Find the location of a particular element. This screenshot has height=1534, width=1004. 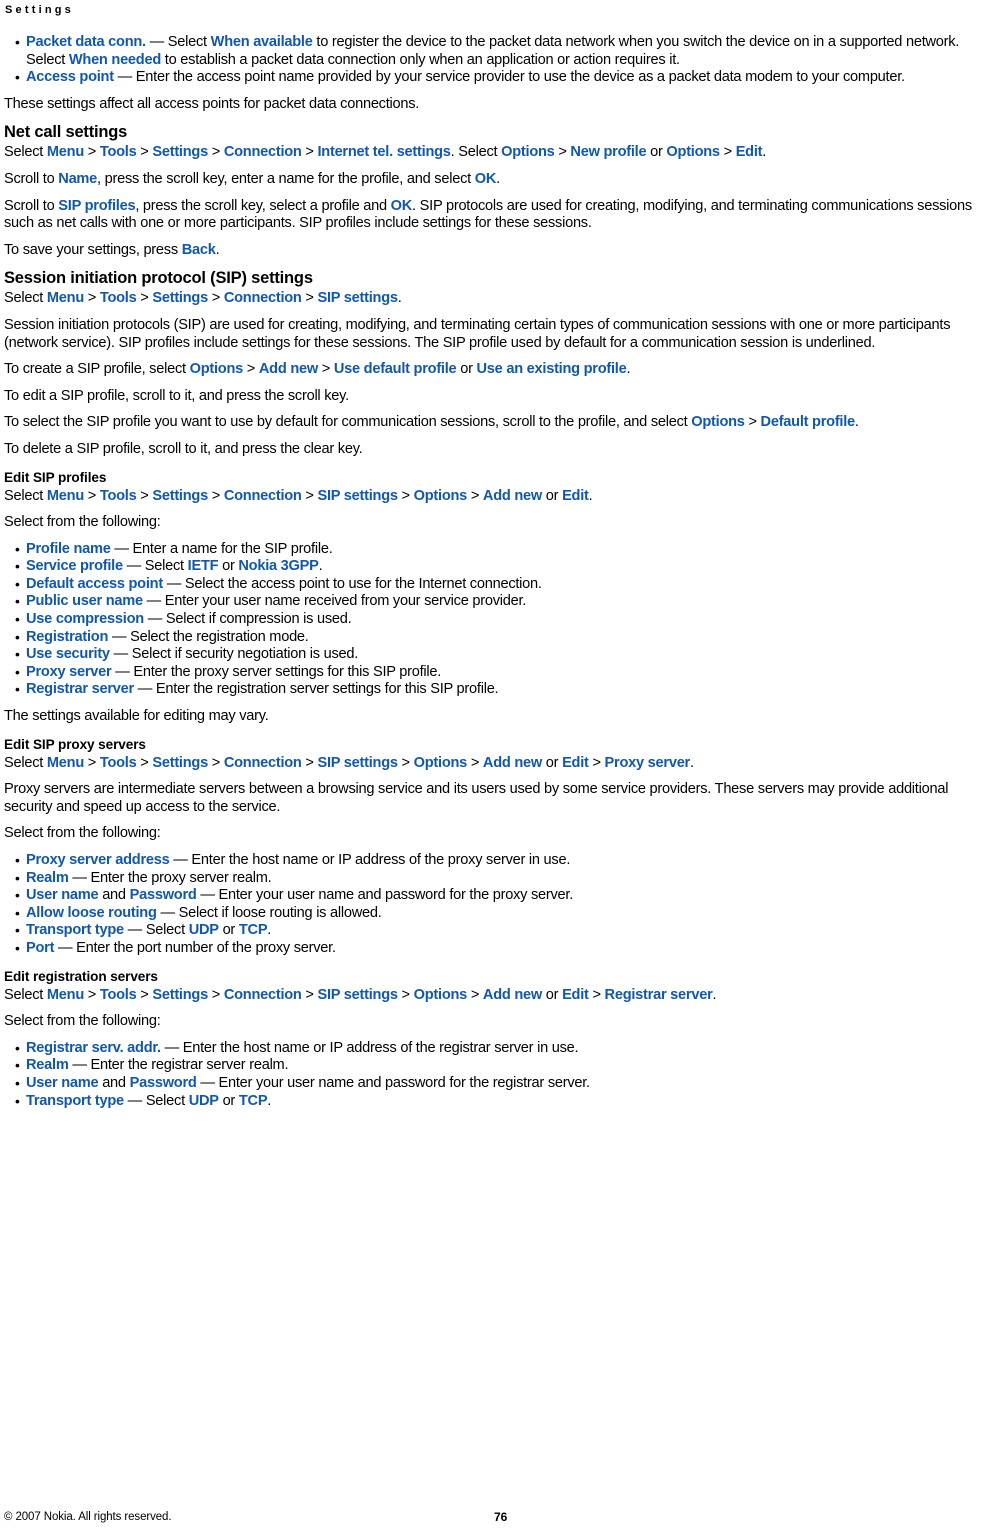

body-text-run: Scroll to is located at coordinates (31, 205).